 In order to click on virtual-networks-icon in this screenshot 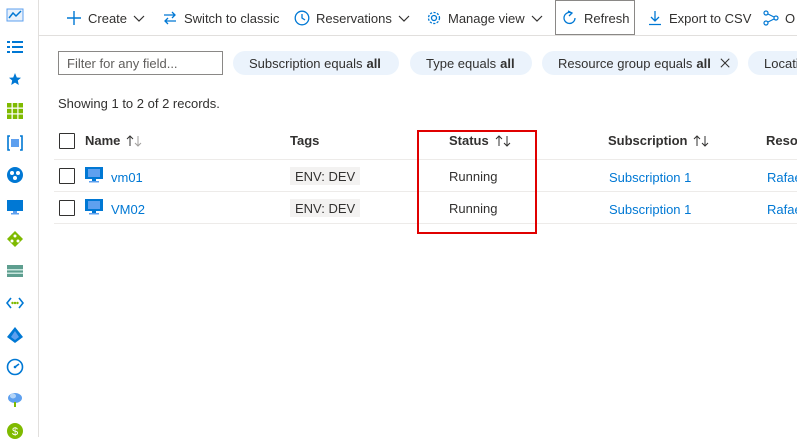, I will do `click(15, 303)`.